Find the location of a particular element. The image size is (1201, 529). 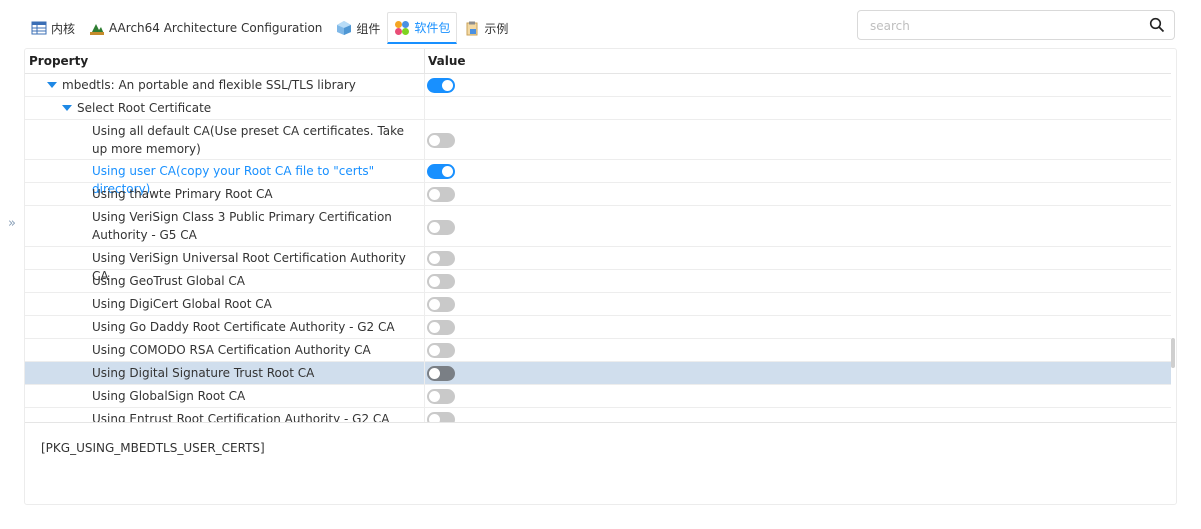

packages-icon is located at coordinates (402, 28).